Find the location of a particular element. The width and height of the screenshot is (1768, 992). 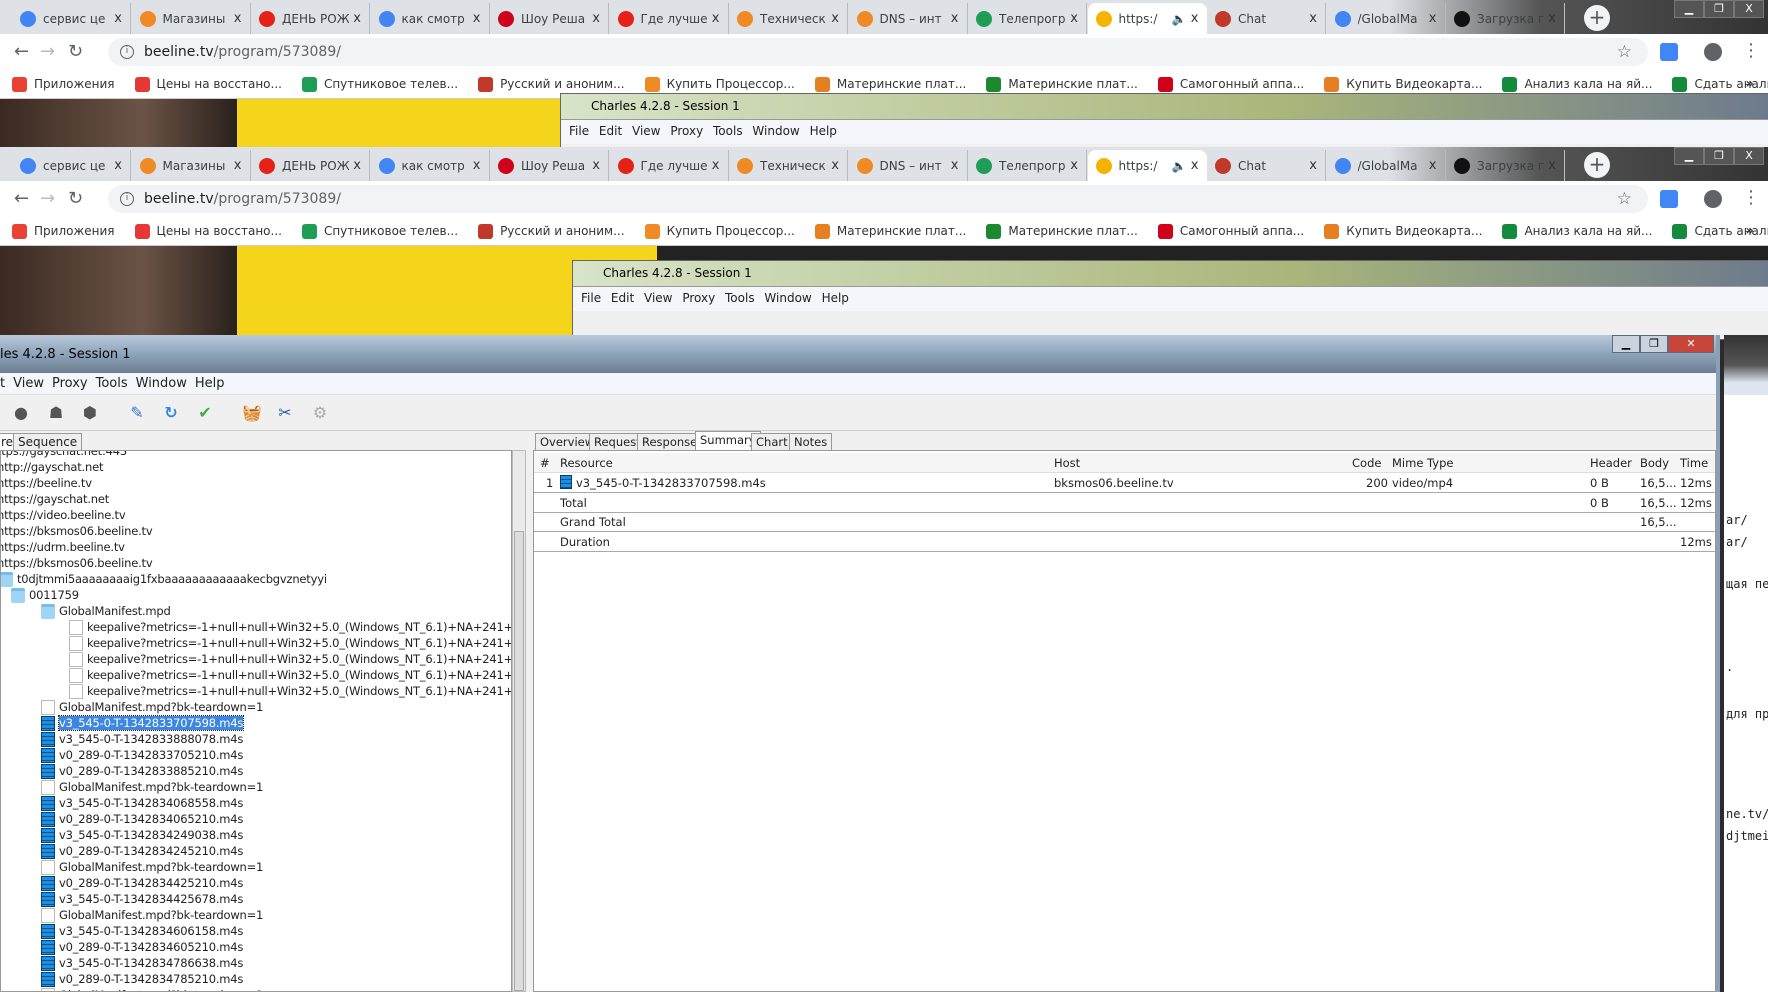

bookmark-star-icon: ☆ is located at coordinates (1624, 199).